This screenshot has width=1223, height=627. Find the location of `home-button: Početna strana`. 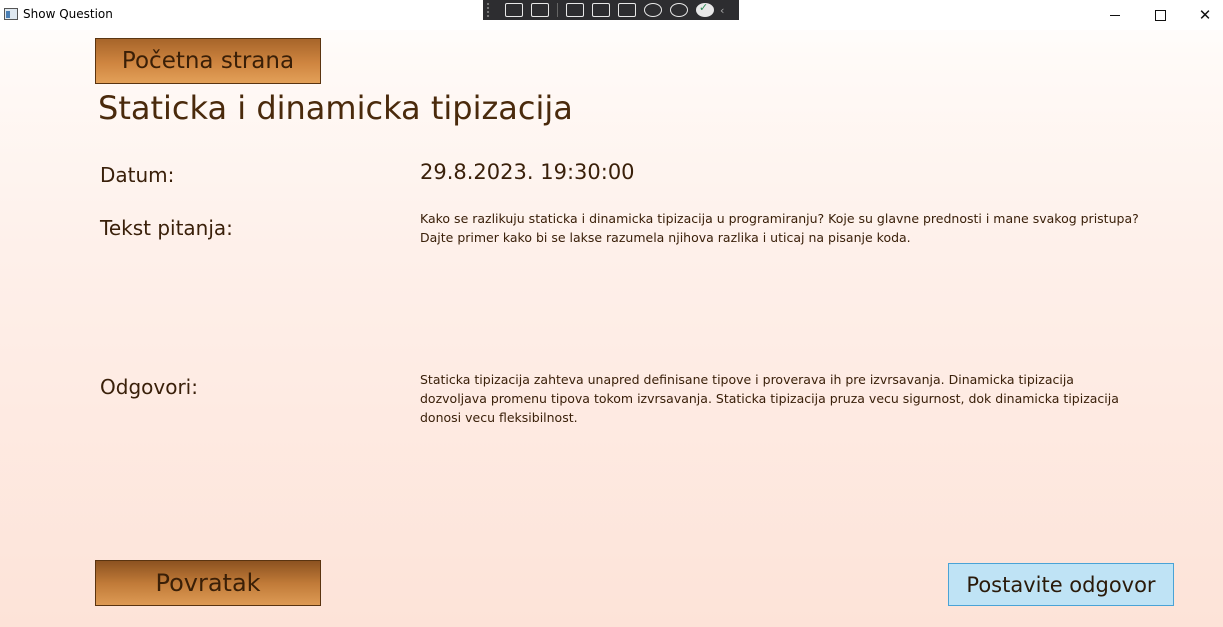

home-button: Početna strana is located at coordinates (208, 61).